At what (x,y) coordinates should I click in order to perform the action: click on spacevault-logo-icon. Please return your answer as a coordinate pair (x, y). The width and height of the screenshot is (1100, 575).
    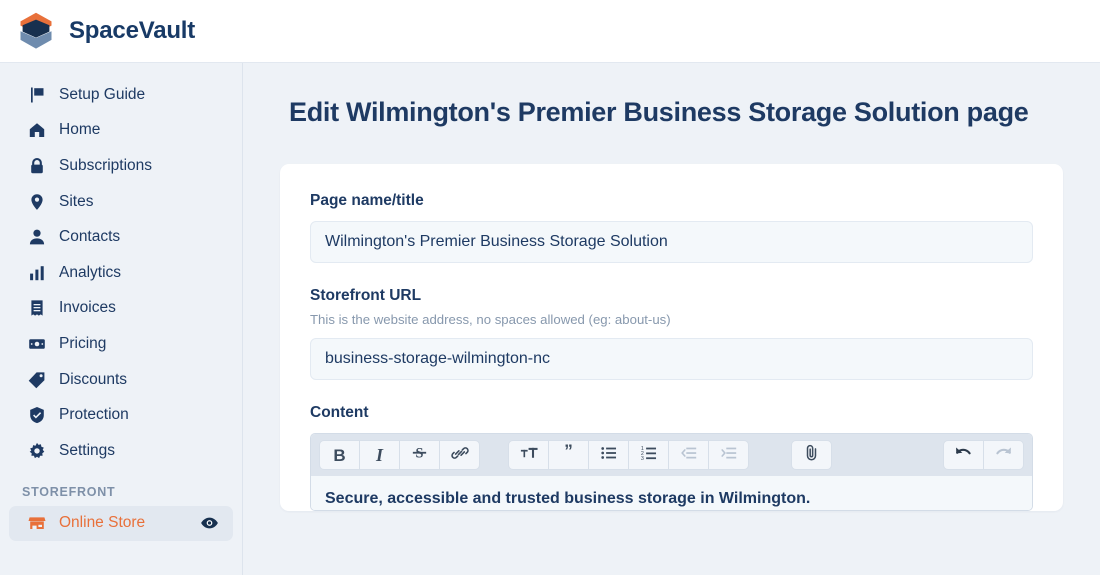
    Looking at the image, I should click on (36, 31).